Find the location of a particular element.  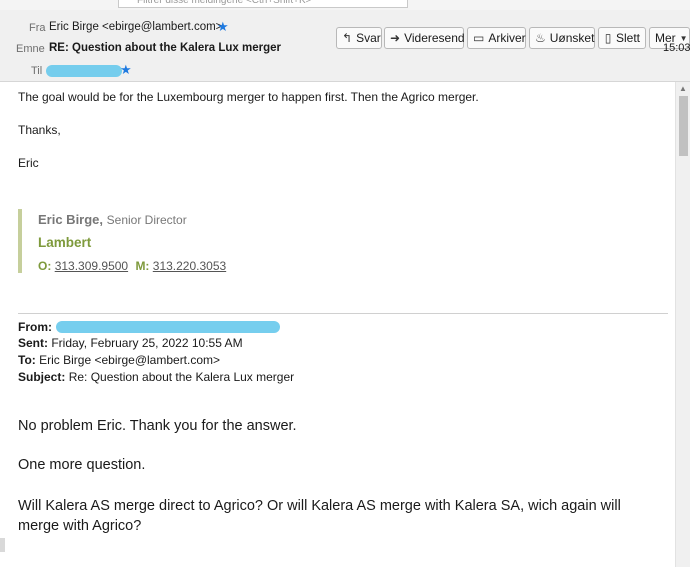

message-line-2: One more question. is located at coordinates (82, 465).